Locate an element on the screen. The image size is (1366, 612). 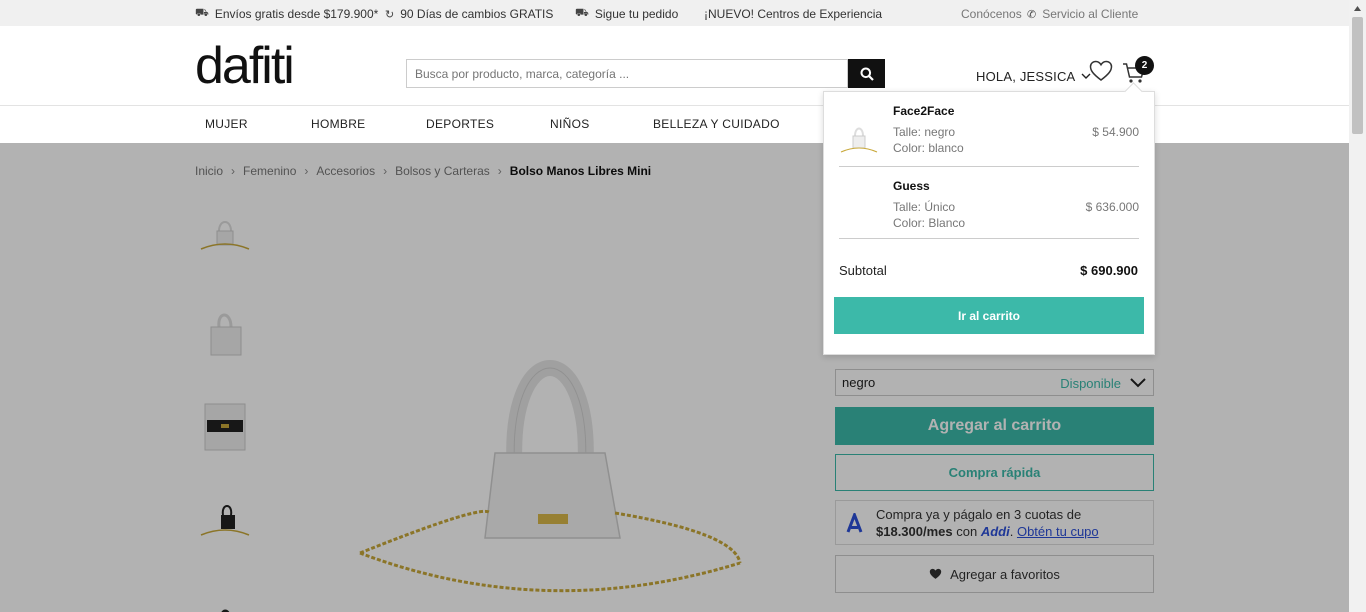
search-button is located at coordinates (866, 73).